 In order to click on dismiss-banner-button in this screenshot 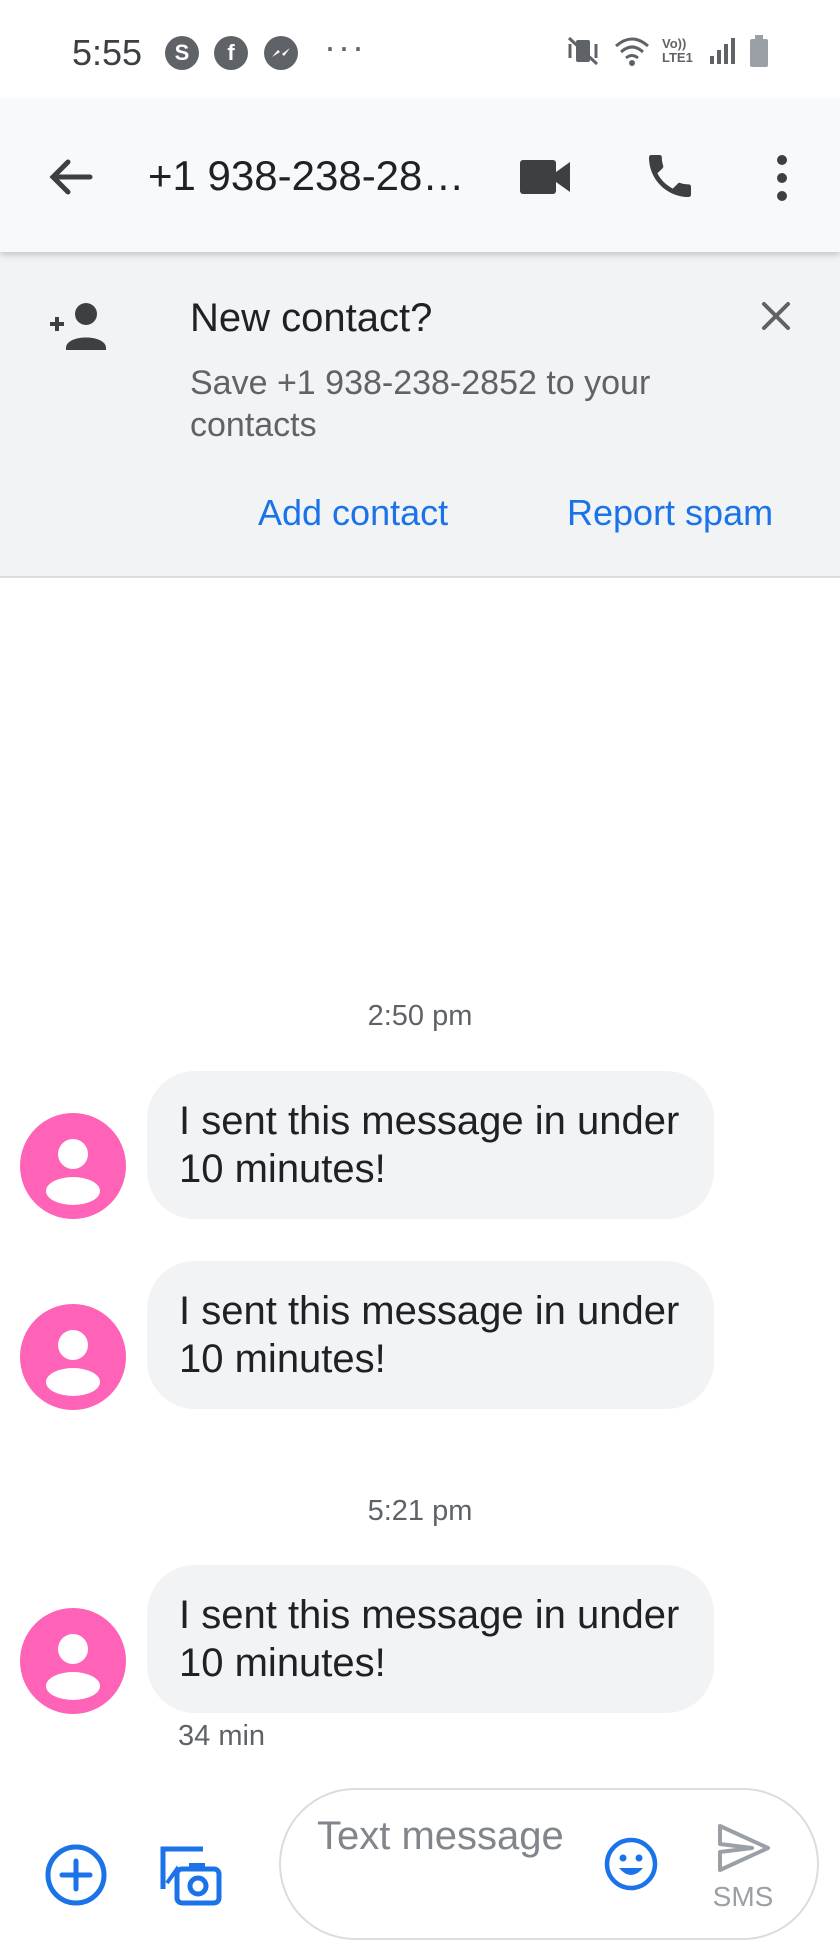, I will do `click(776, 316)`.